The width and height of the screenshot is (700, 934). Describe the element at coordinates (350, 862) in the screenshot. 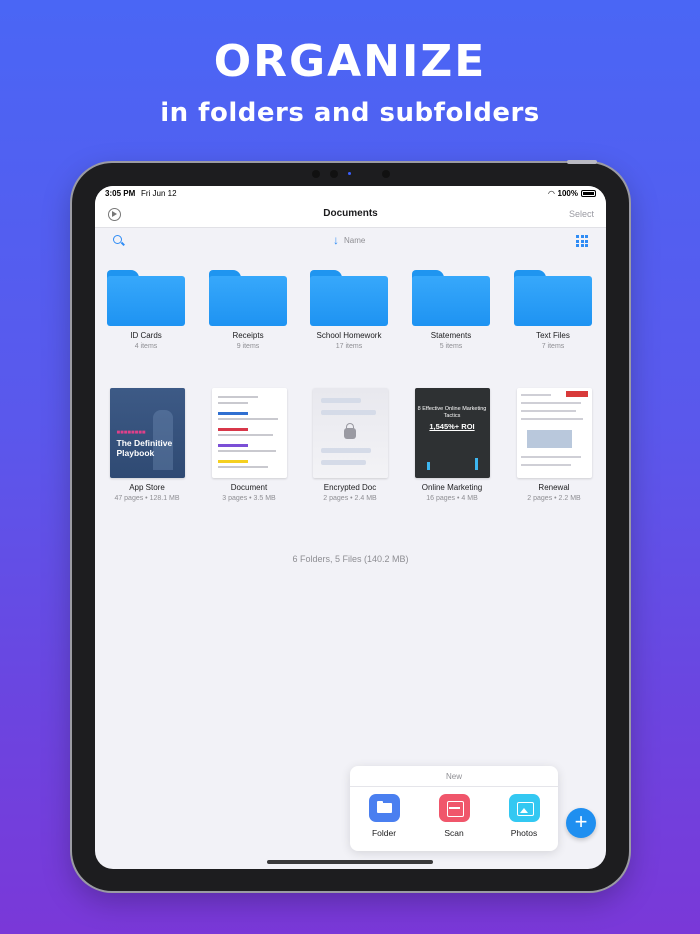

I see `home-indicator` at that location.